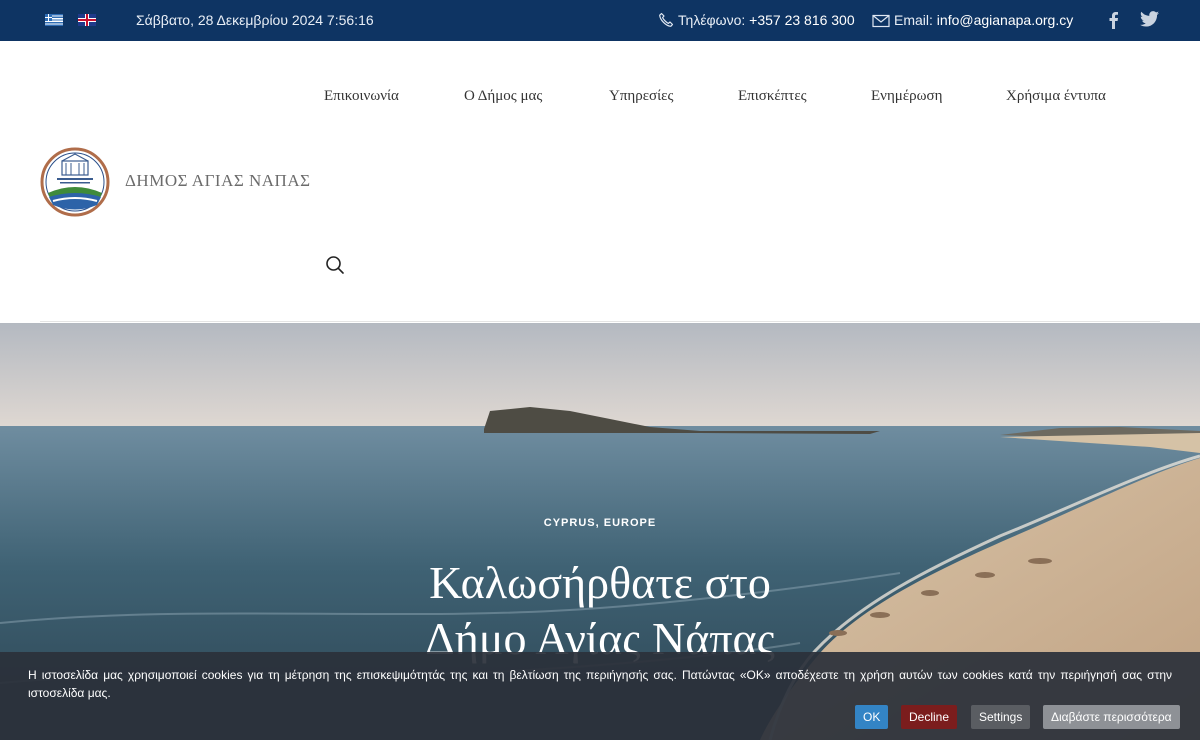 The image size is (1200, 740). I want to click on nav-item-contact: Επικοινωνία, so click(361, 96).